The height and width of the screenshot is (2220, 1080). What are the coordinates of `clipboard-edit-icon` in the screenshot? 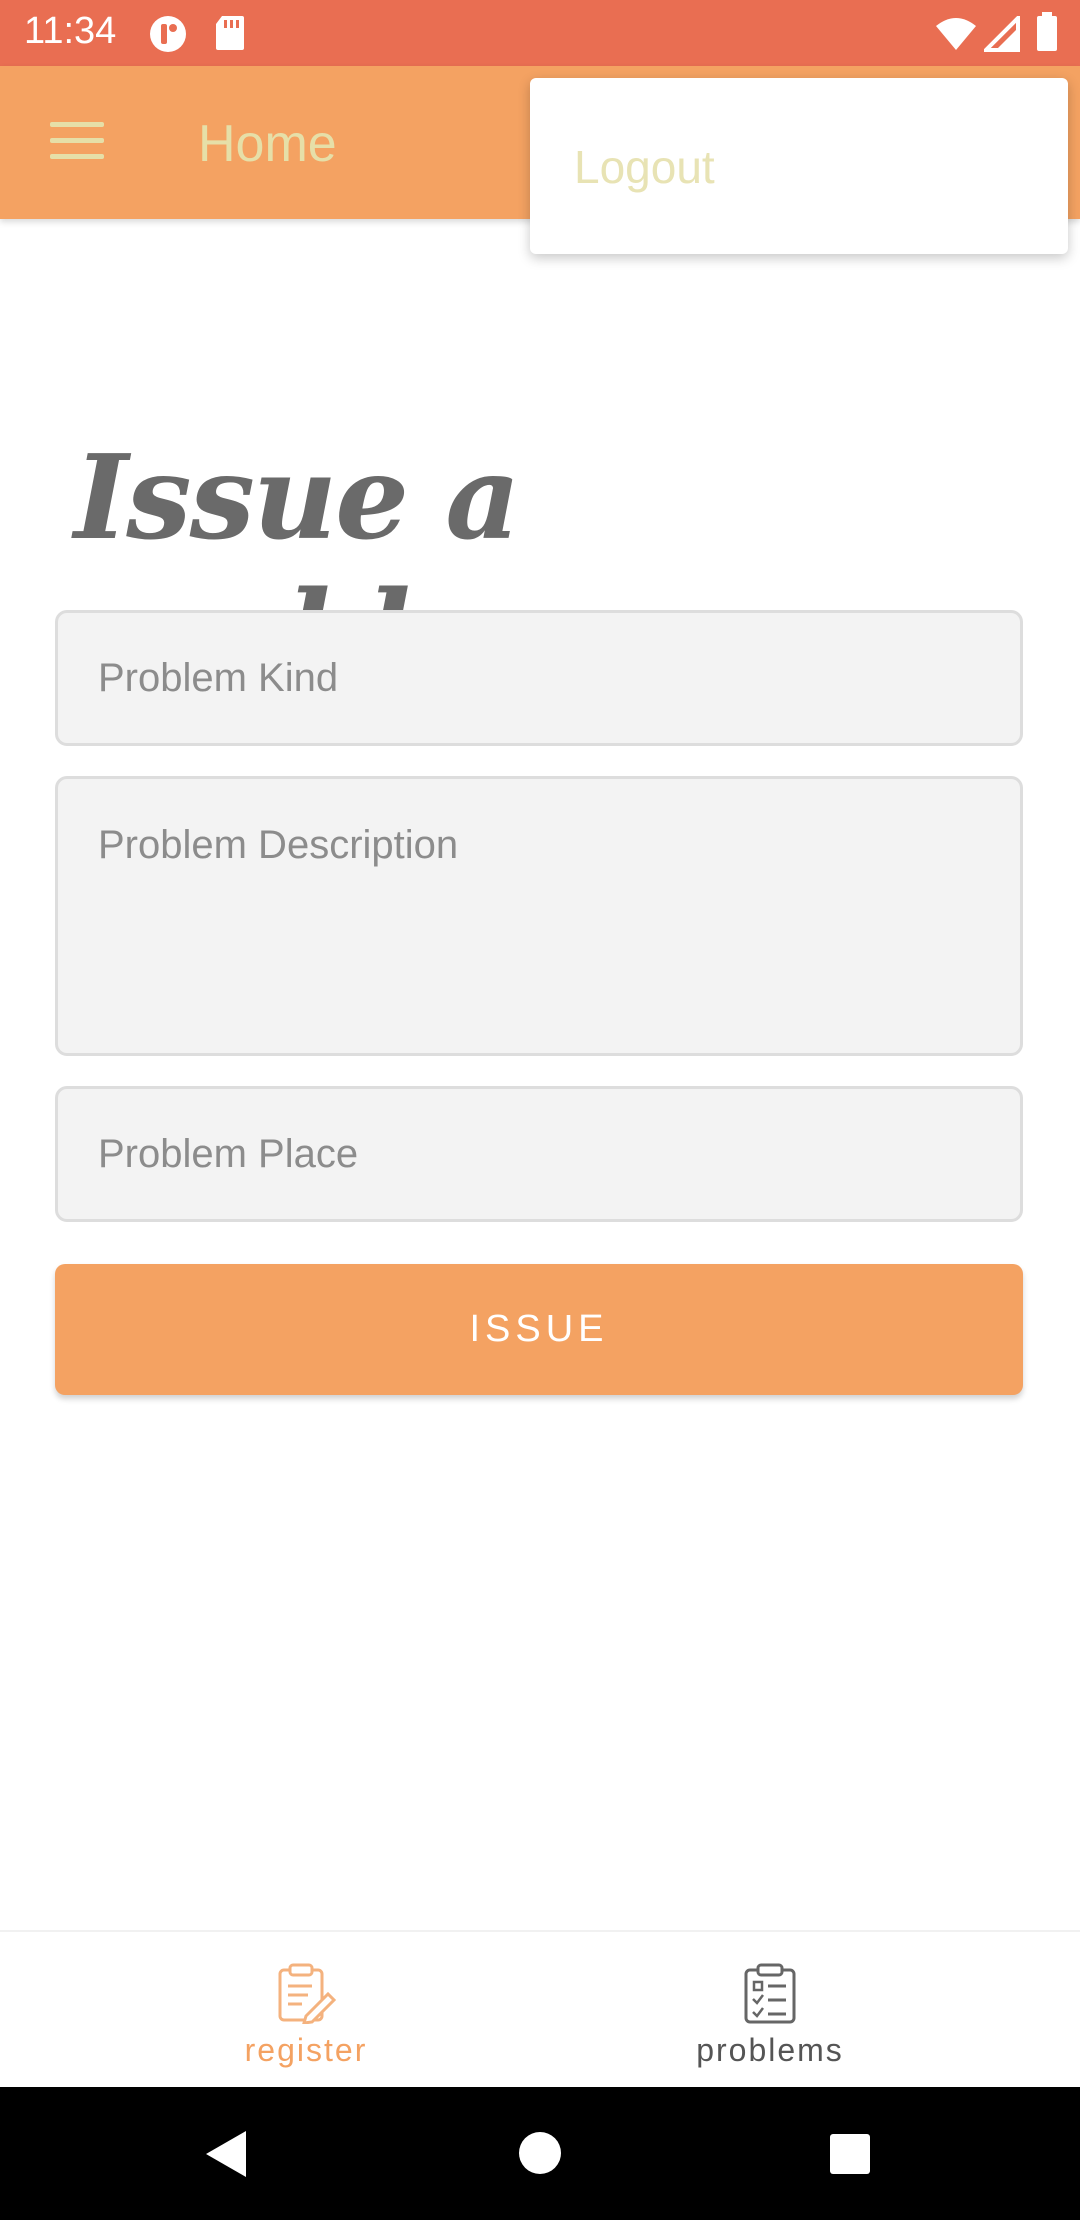 It's located at (306, 1993).